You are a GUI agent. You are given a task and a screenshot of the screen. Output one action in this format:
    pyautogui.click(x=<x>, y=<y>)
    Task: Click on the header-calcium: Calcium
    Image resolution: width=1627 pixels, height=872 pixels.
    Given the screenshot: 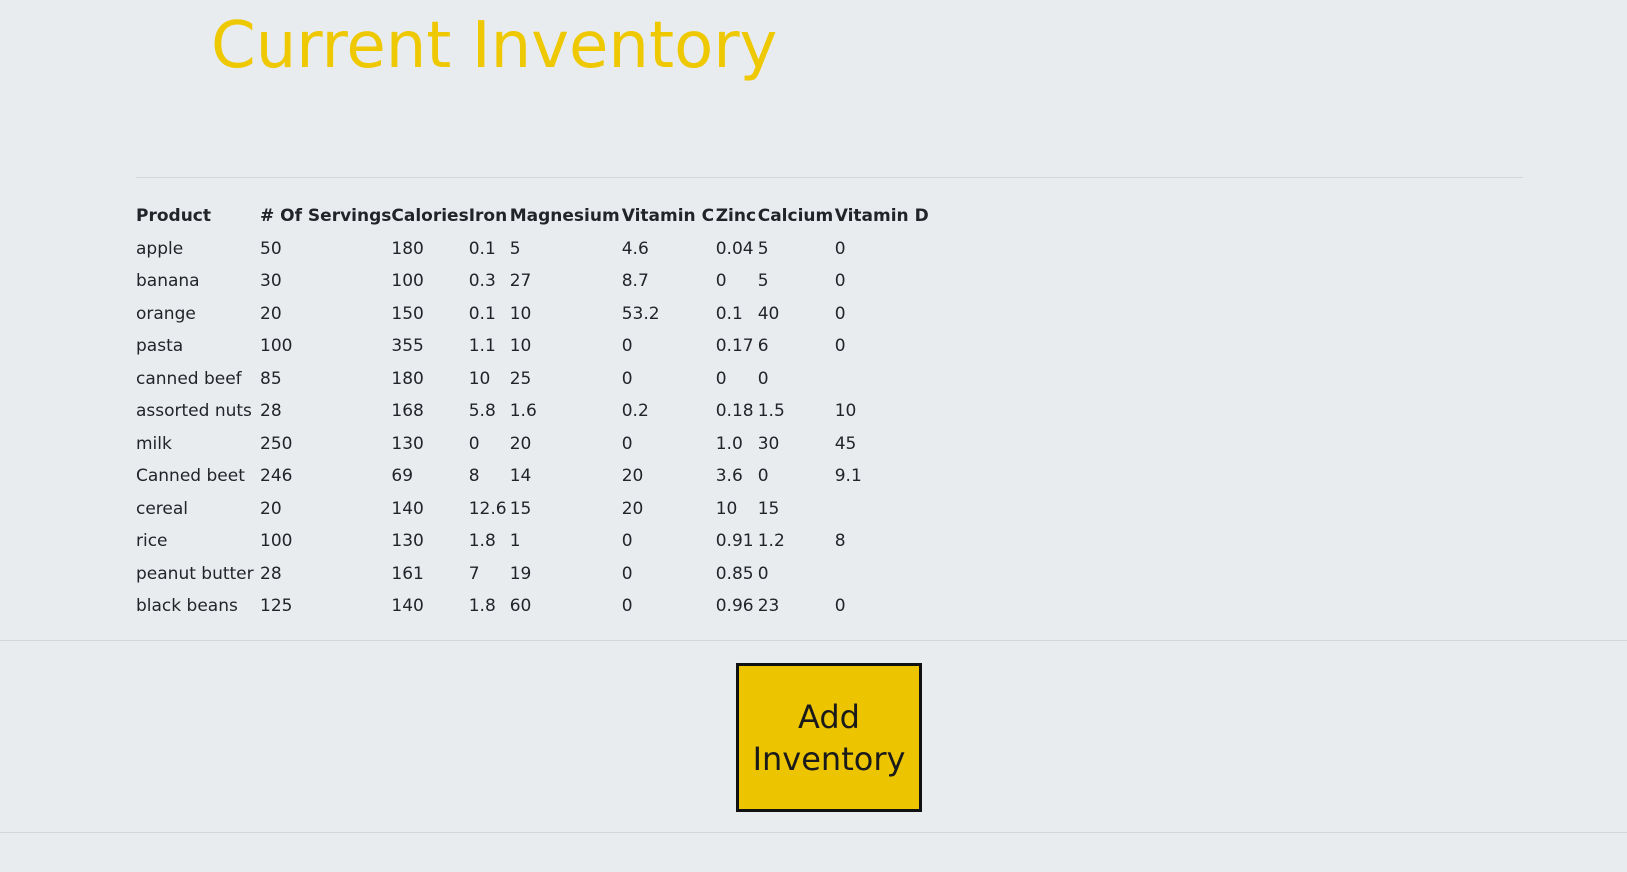 What is the action you would take?
    pyautogui.click(x=795, y=216)
    